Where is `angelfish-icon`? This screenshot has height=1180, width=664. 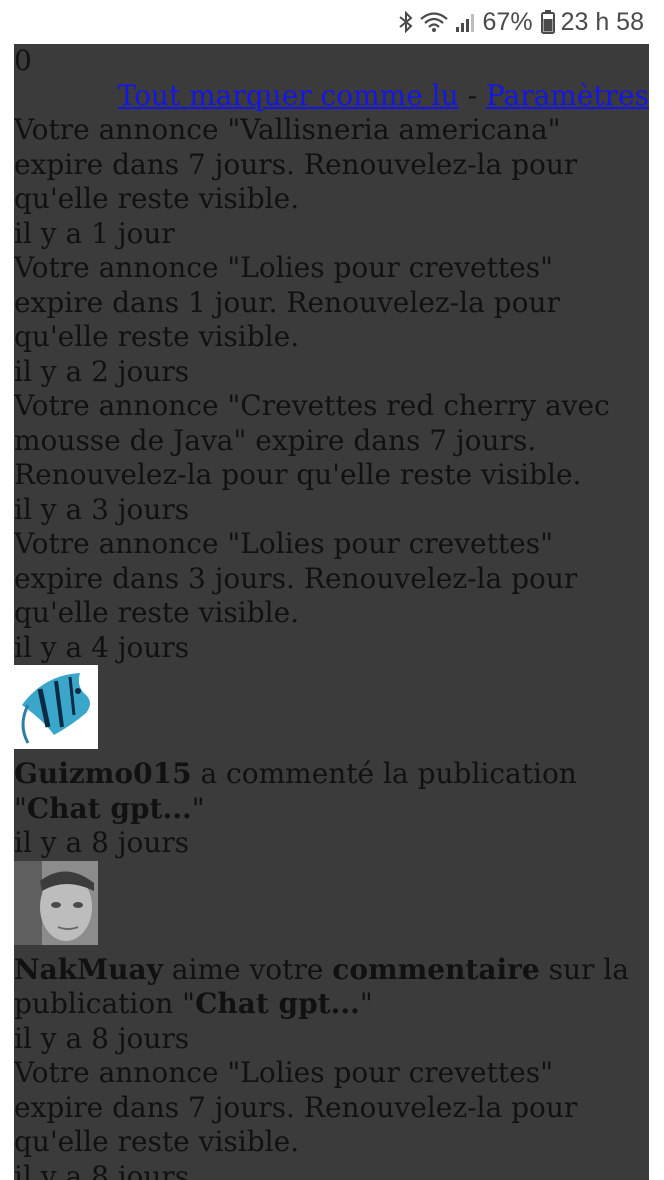
angelfish-icon is located at coordinates (56, 707).